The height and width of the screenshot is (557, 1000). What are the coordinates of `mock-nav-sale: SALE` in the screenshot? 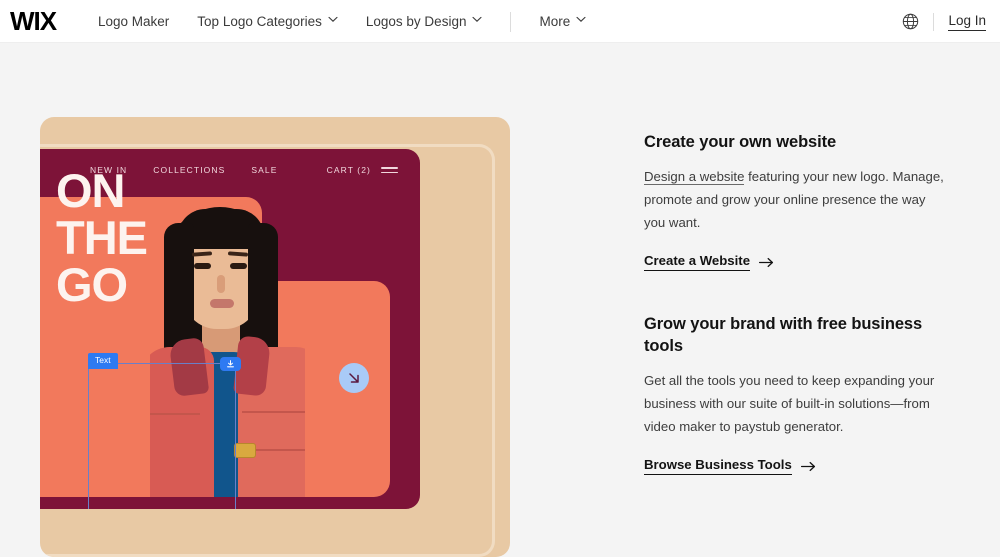 It's located at (264, 170).